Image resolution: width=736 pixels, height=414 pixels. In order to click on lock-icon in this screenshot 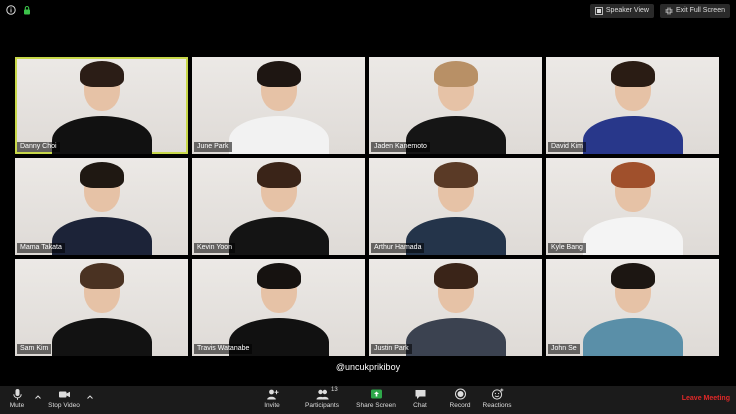, I will do `click(27, 10)`.